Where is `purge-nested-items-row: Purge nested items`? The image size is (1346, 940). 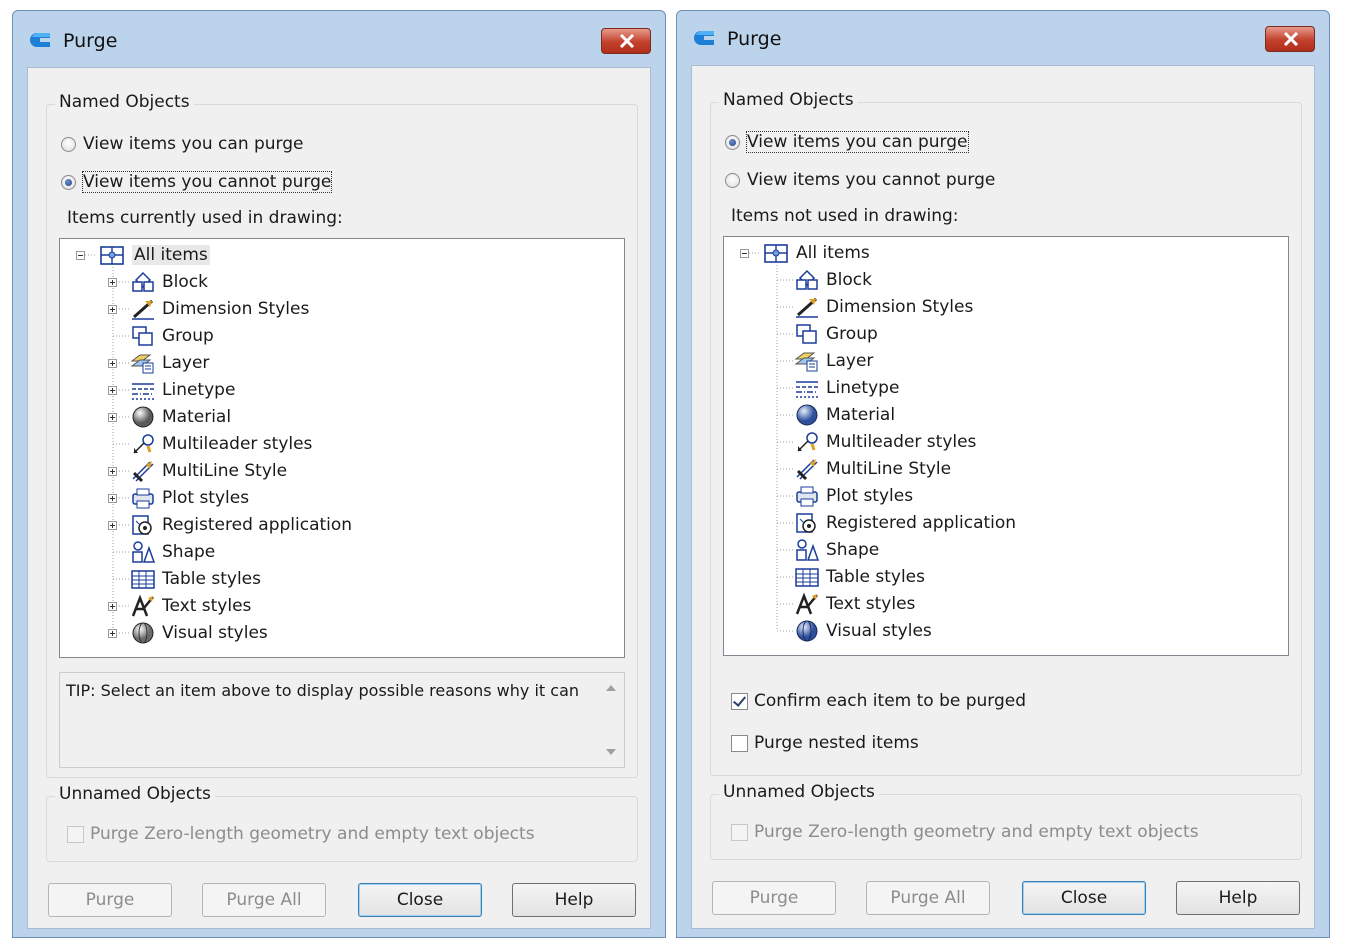 purge-nested-items-row: Purge nested items is located at coordinates (825, 743).